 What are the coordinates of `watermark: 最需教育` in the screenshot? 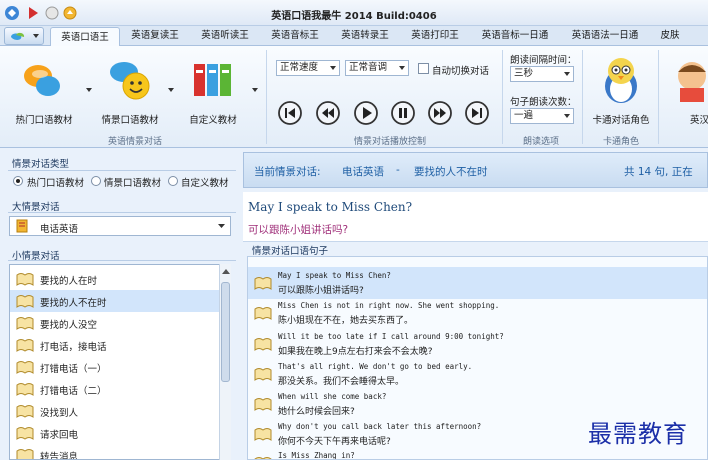 It's located at (638, 434).